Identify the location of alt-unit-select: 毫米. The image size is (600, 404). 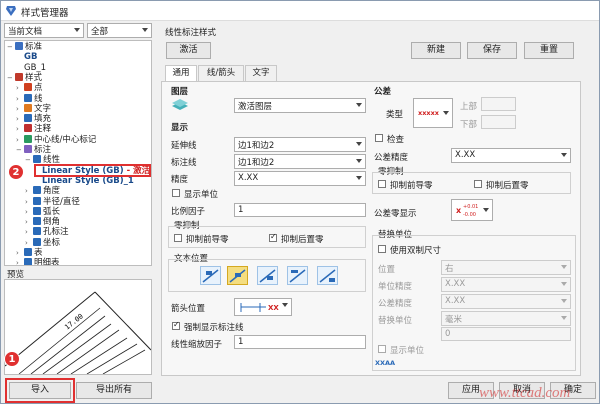
(506, 318).